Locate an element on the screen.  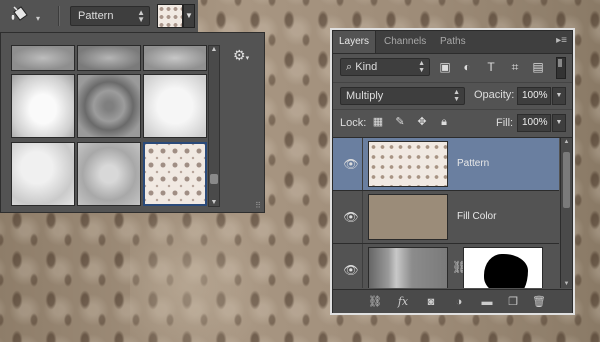
blend-mode-value: Multiply is located at coordinates (365, 96).